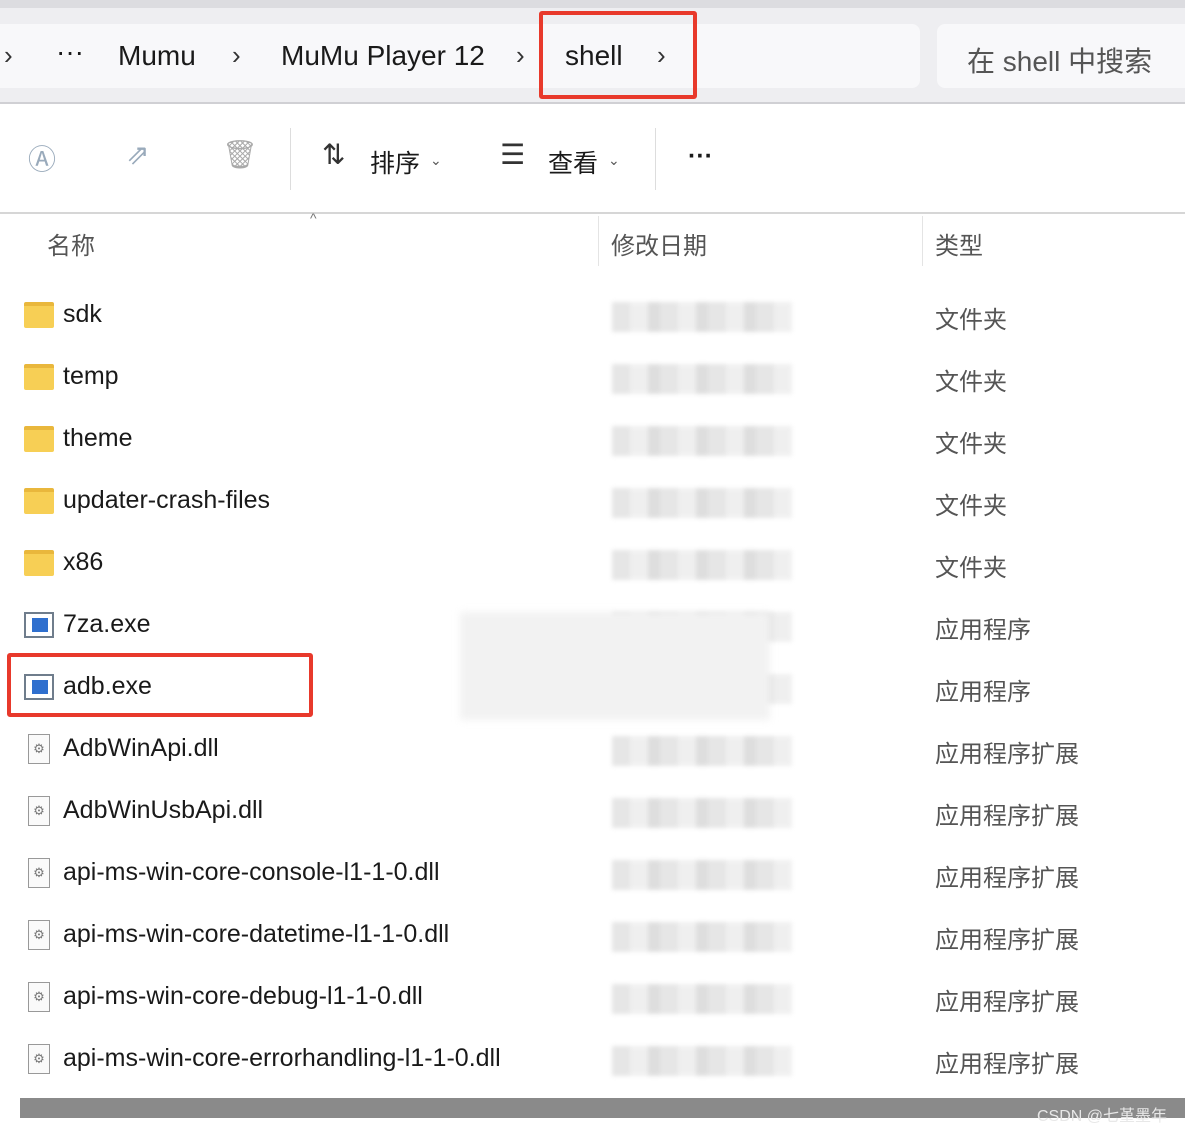 The width and height of the screenshot is (1185, 1131). Describe the element at coordinates (592, 751) in the screenshot. I see `file-row: ⚙ AdbWinApi.dll 应用程序扩展` at that location.